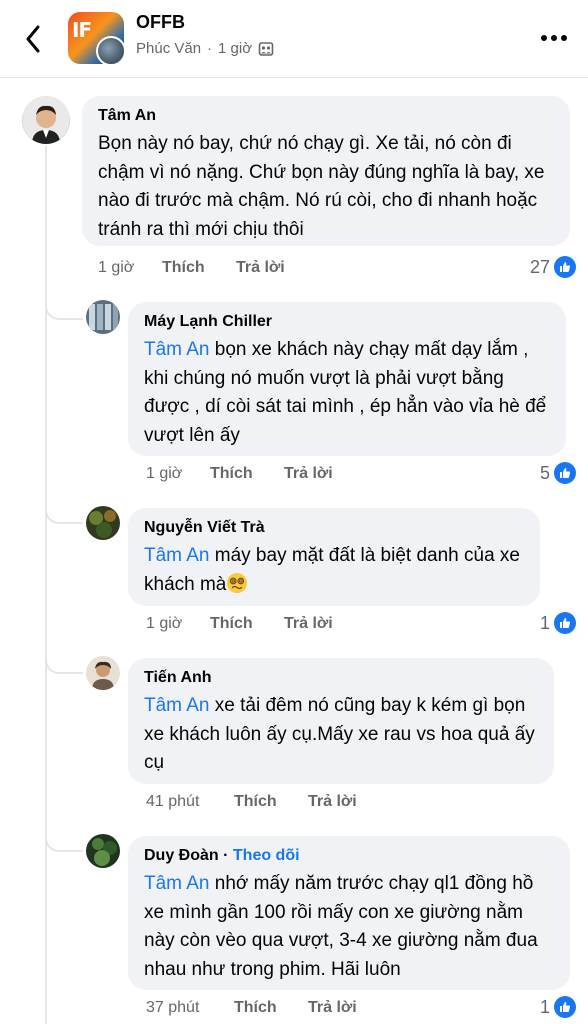 This screenshot has width=588, height=1024. What do you see at coordinates (235, 48) in the screenshot?
I see `post-time: 1 giờ` at bounding box center [235, 48].